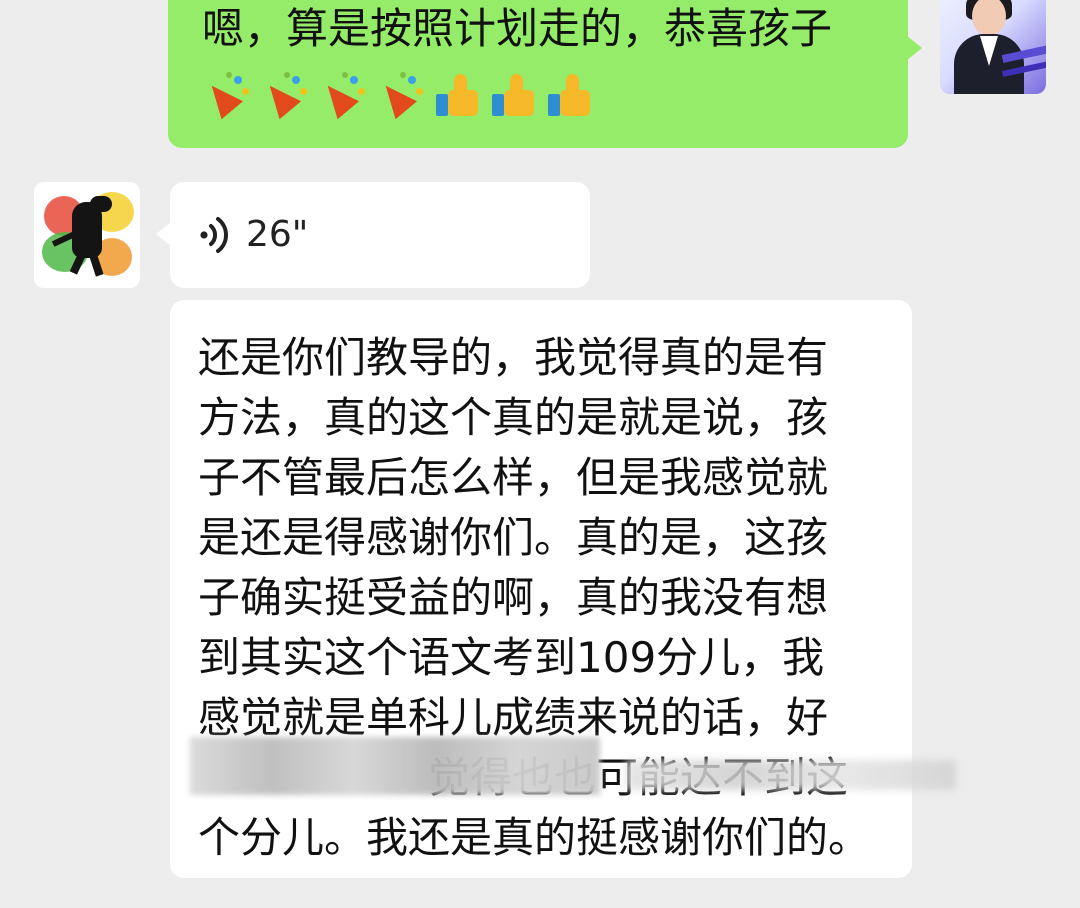  What do you see at coordinates (993, 47) in the screenshot?
I see `sender-avatar` at bounding box center [993, 47].